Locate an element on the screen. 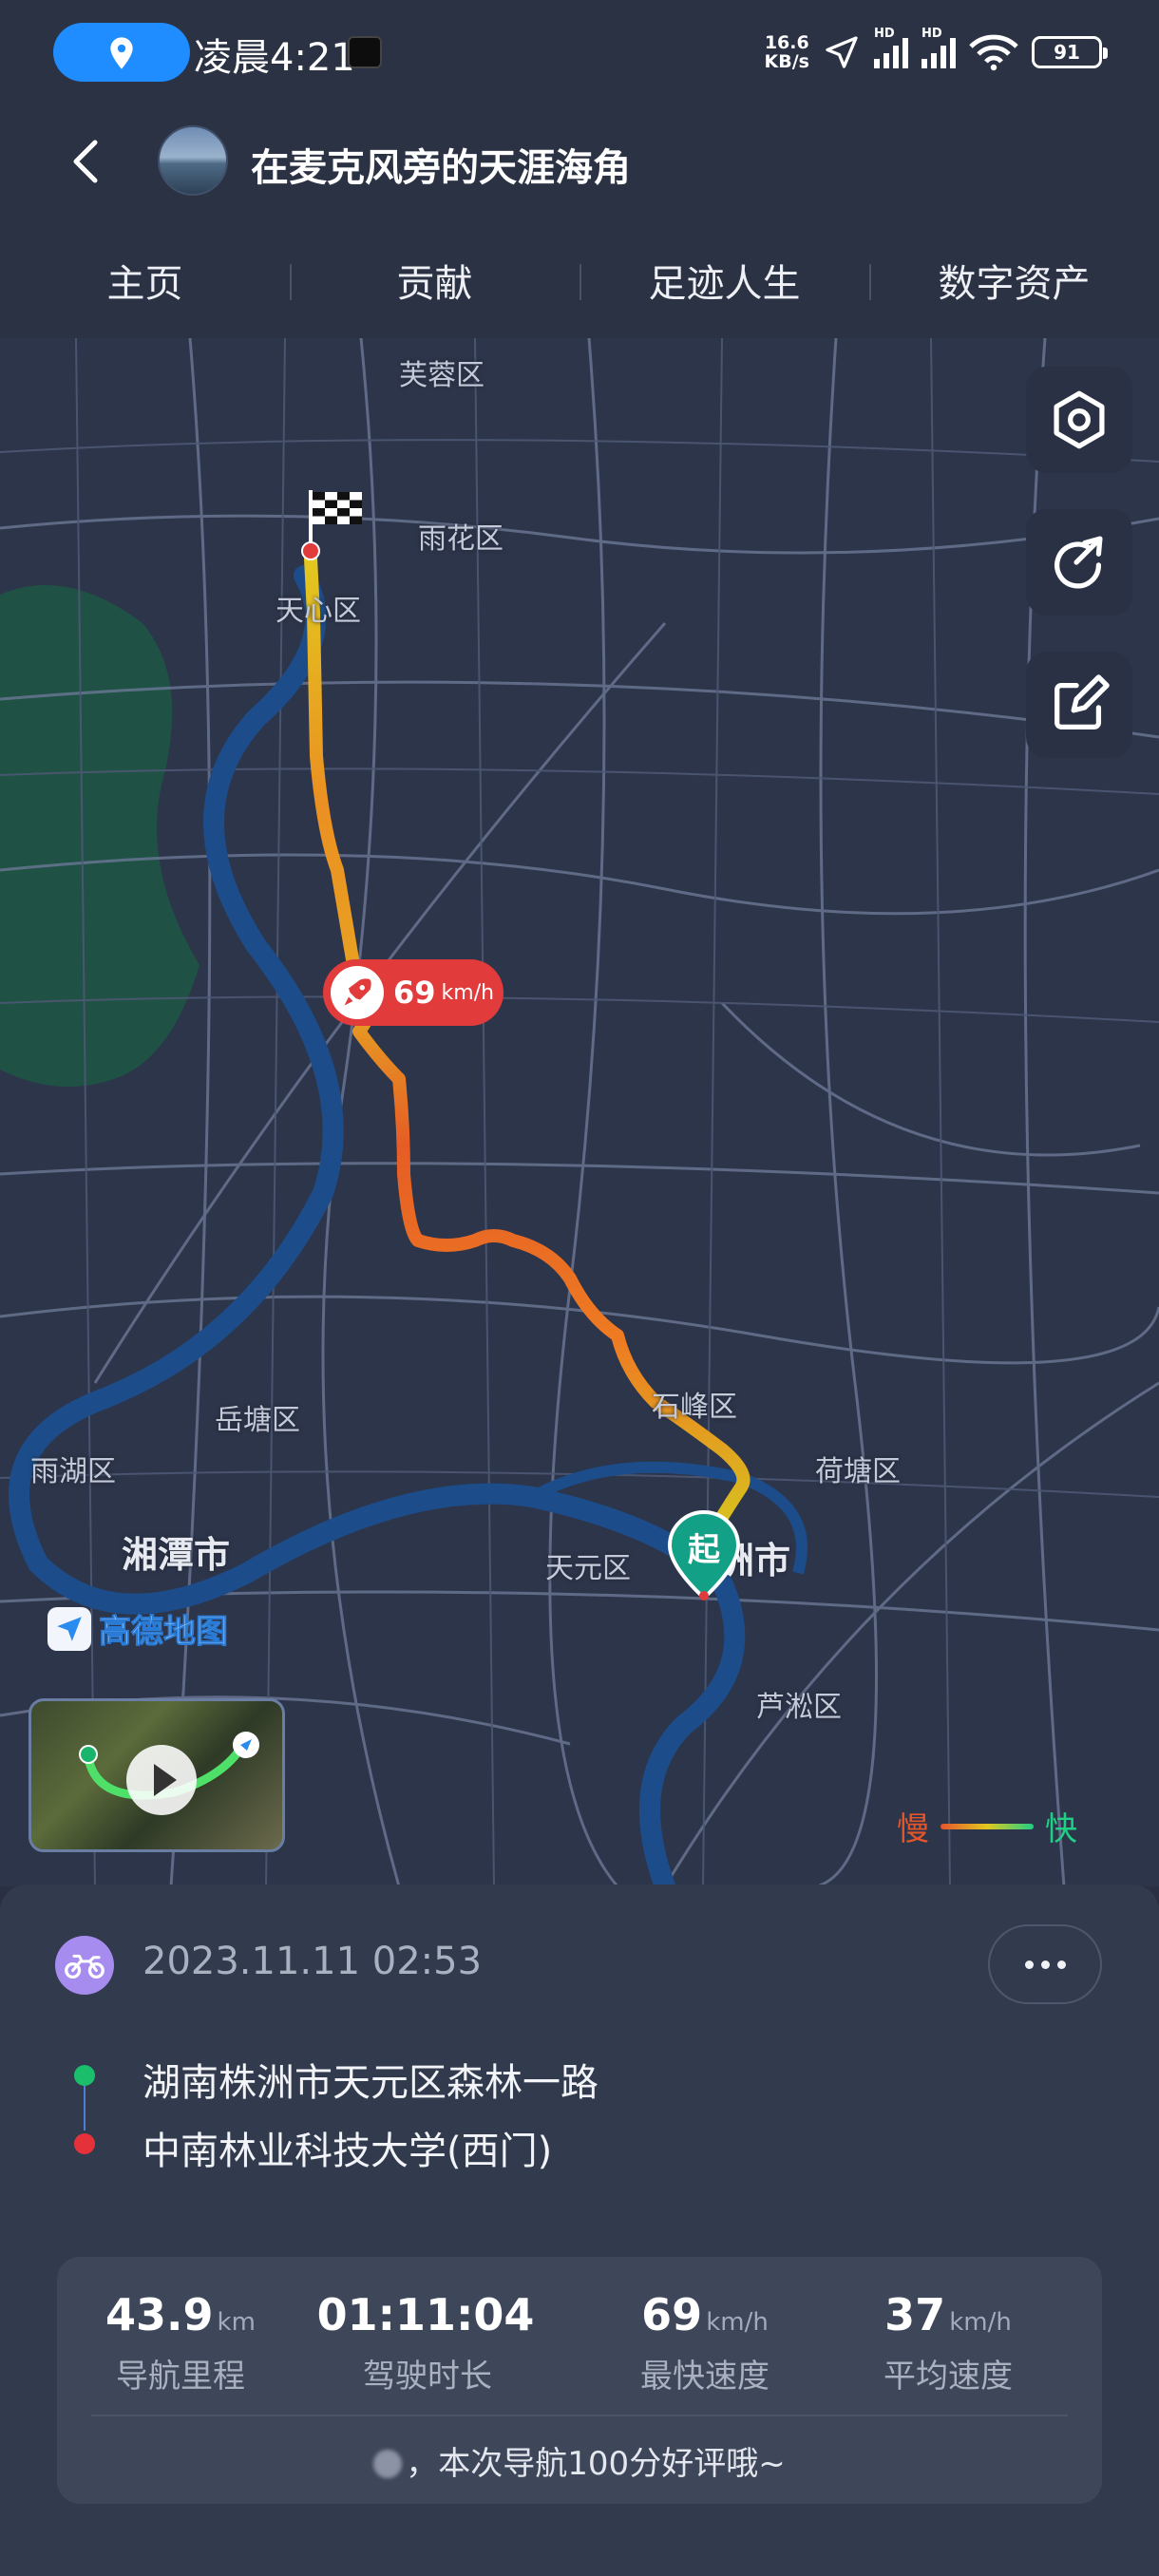 The width and height of the screenshot is (1159, 2576). rating-message: ，本次导航100分好评哦~ is located at coordinates (579, 2460).